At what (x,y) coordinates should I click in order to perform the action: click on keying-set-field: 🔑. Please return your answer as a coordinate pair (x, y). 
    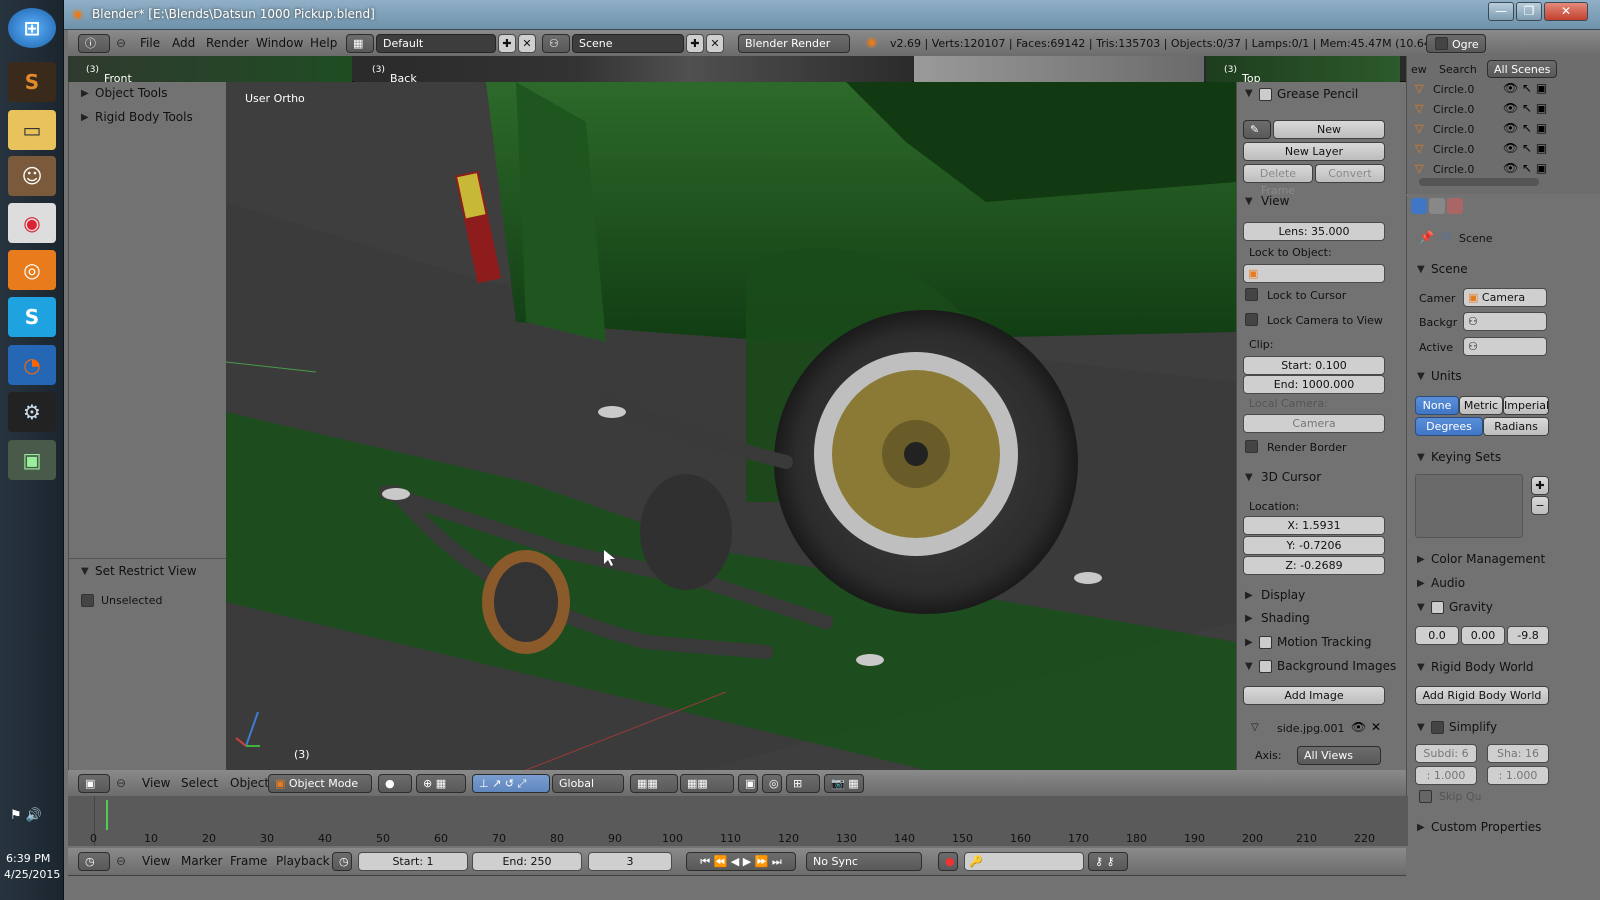
    Looking at the image, I should click on (1024, 861).